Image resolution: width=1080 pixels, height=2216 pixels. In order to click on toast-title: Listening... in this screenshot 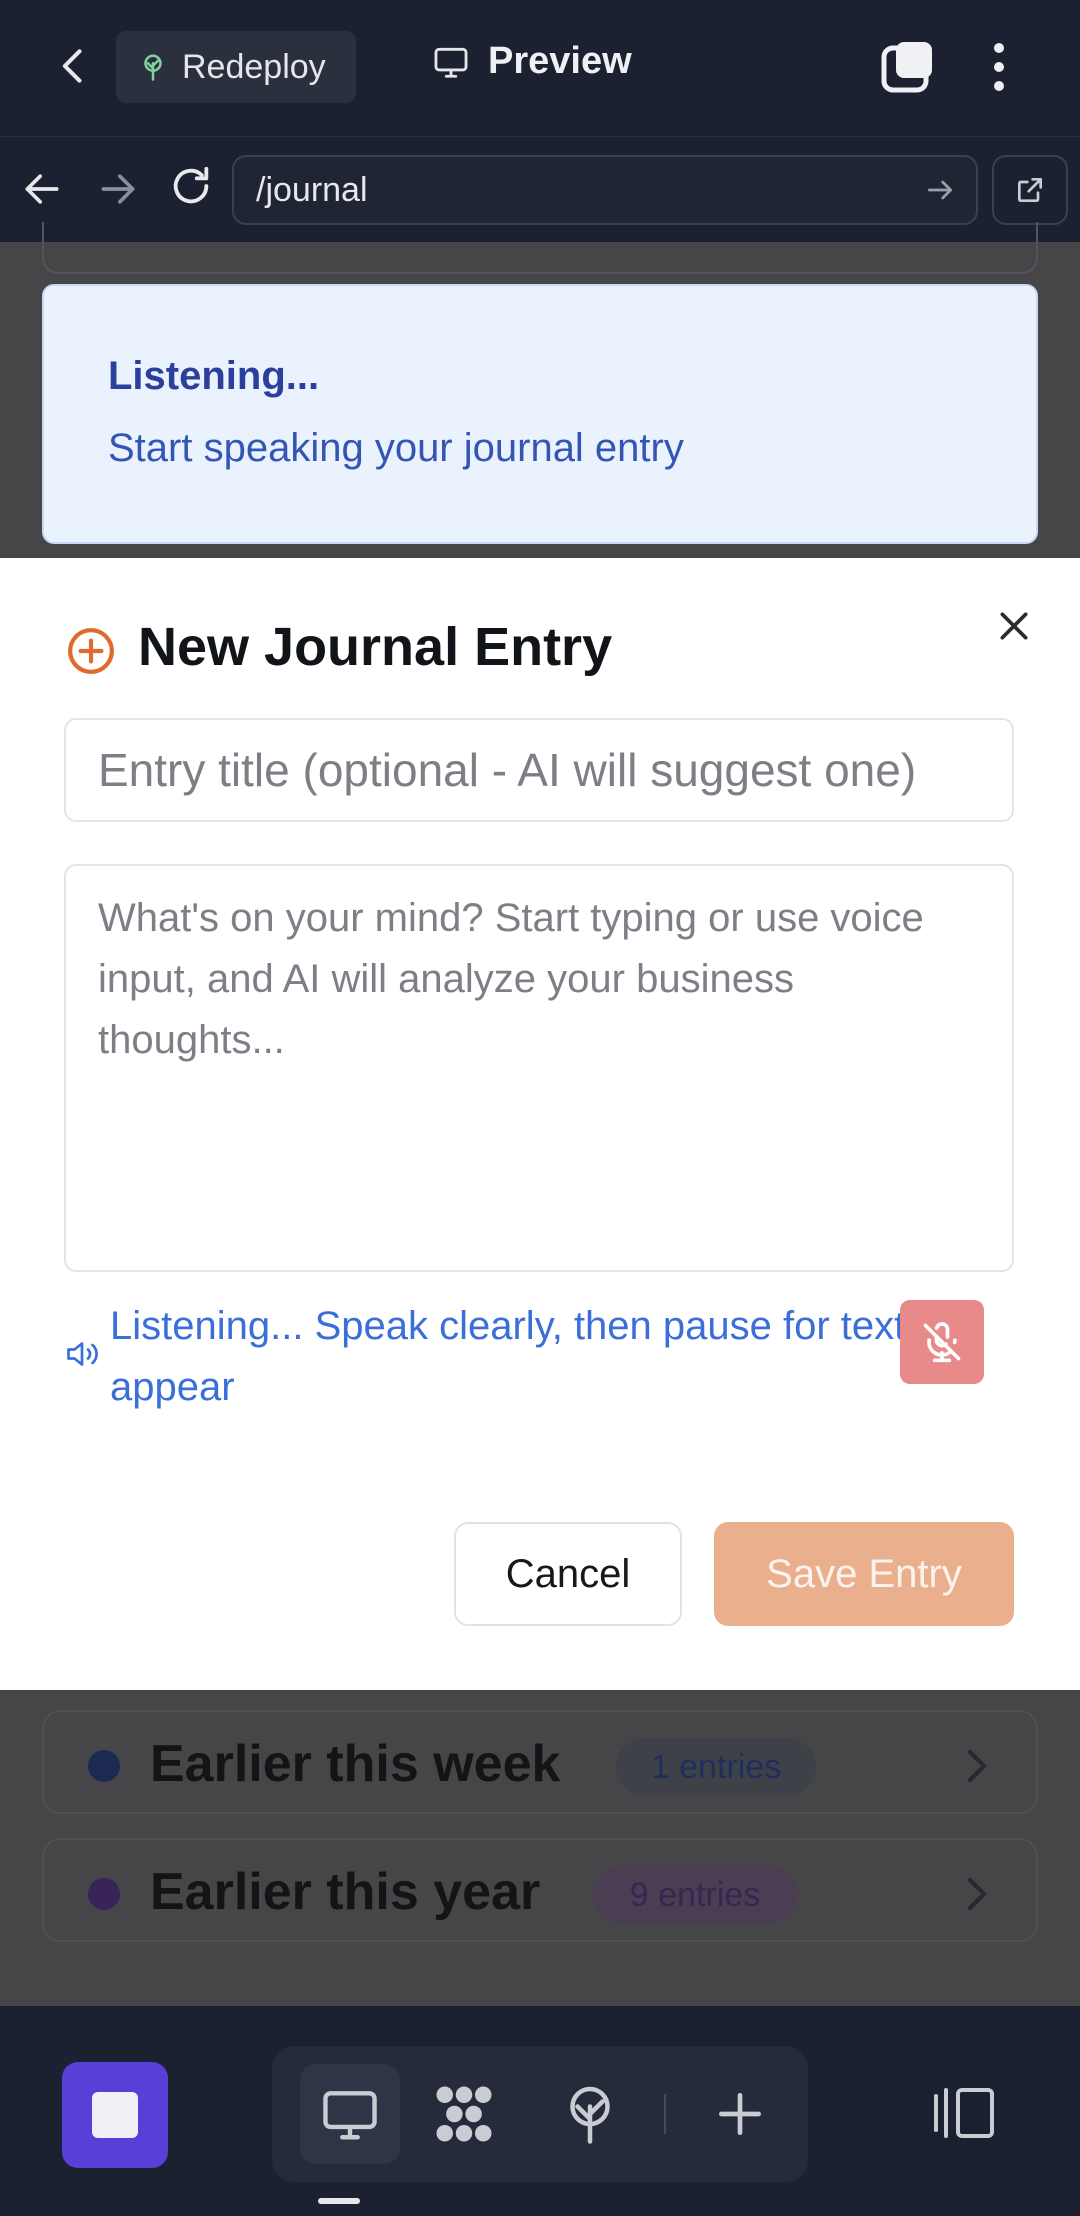, I will do `click(214, 376)`.